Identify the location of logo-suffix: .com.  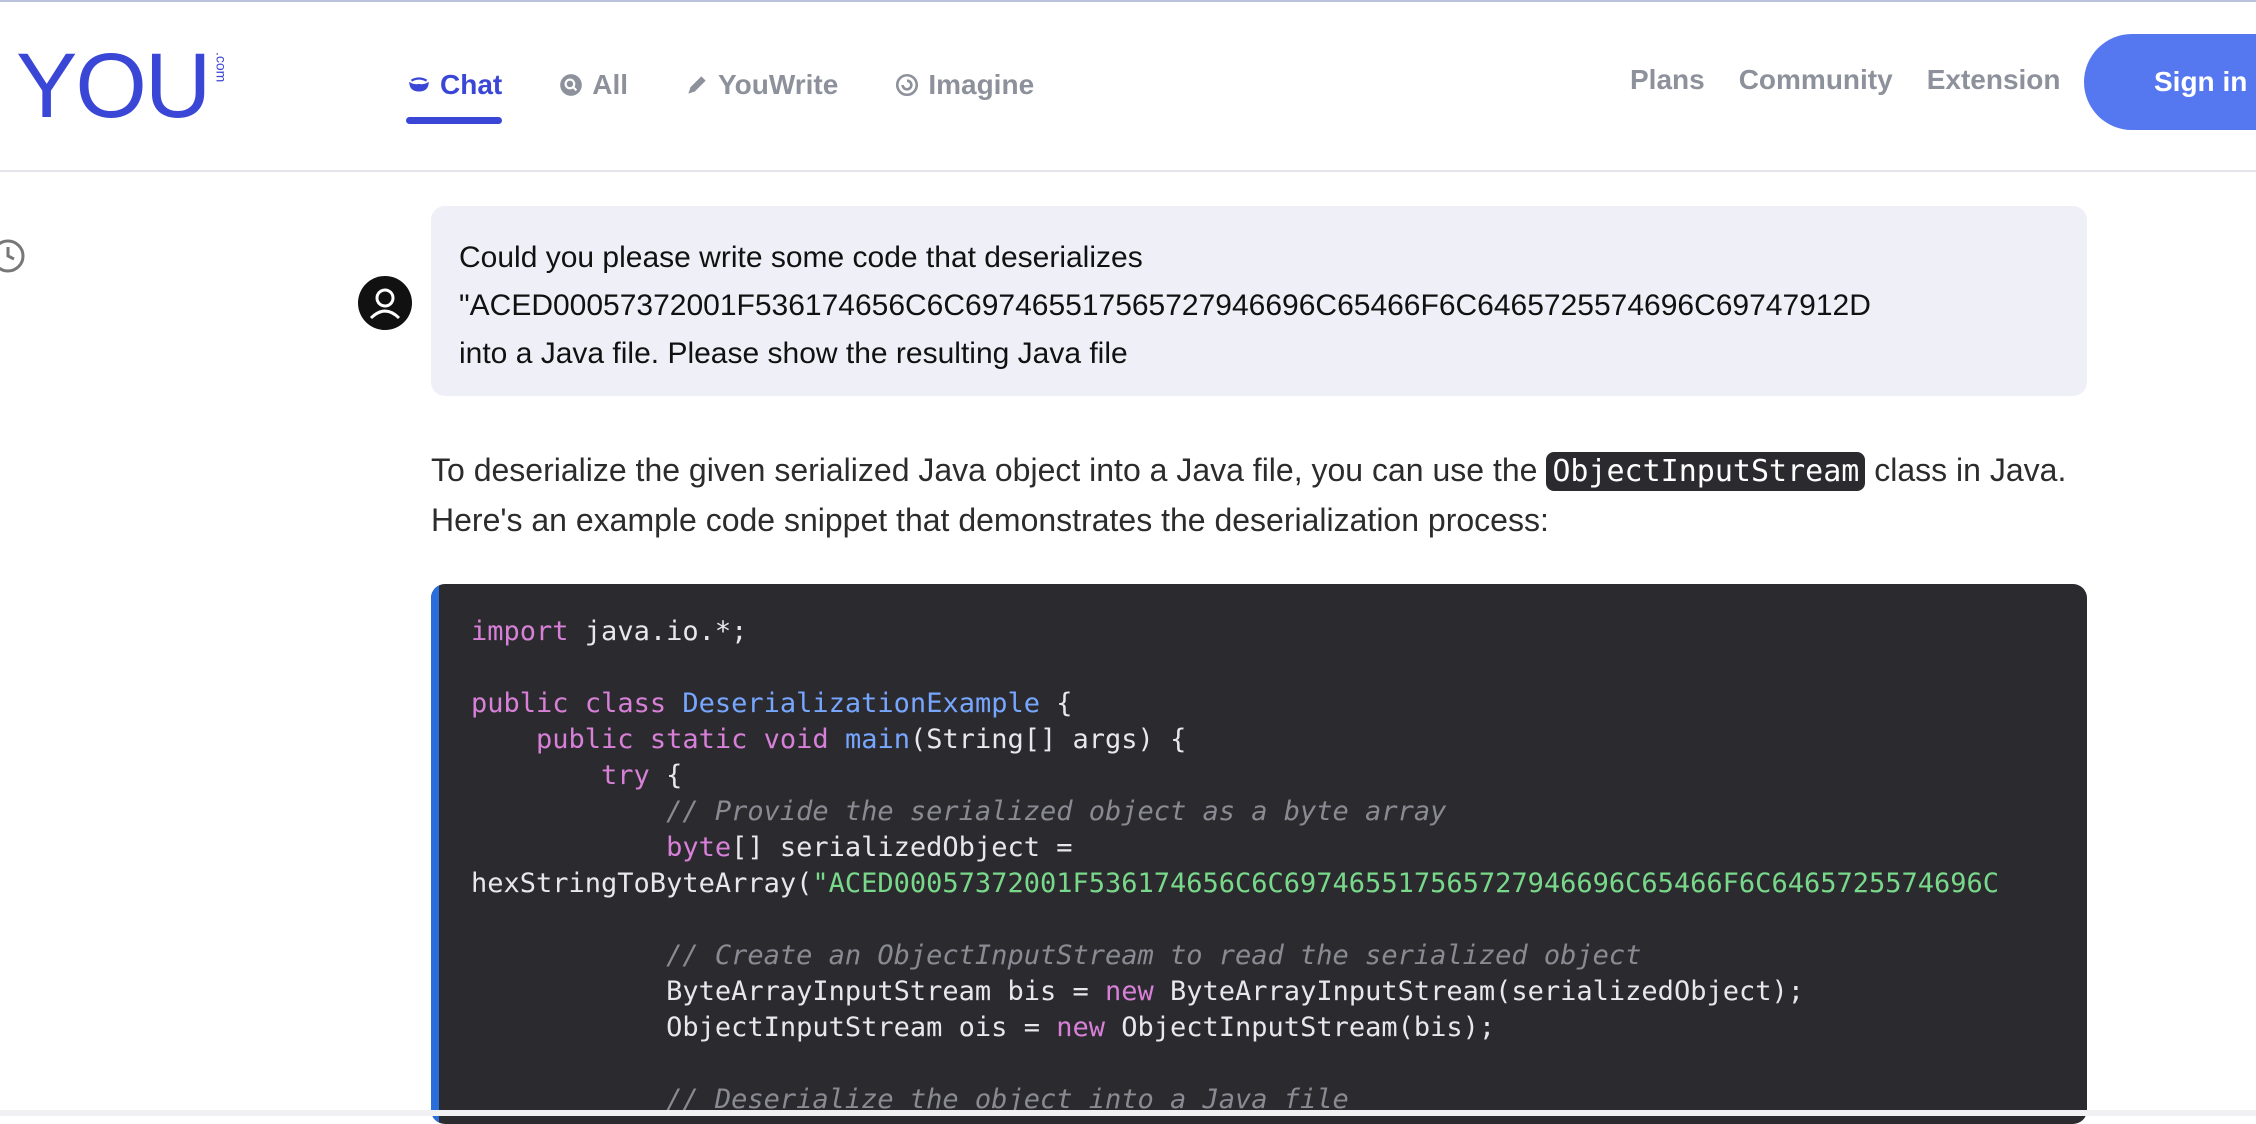
(221, 67).